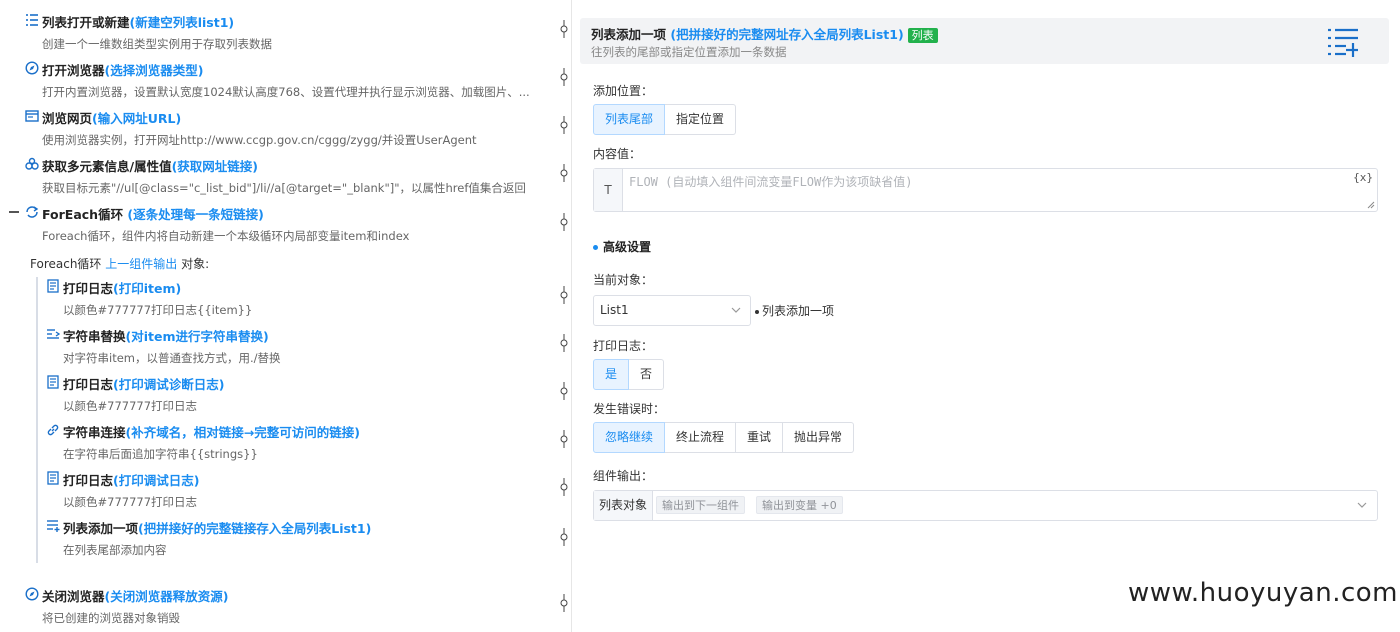 The image size is (1400, 632). I want to click on step-param: (选择浏览器类型), so click(154, 70).